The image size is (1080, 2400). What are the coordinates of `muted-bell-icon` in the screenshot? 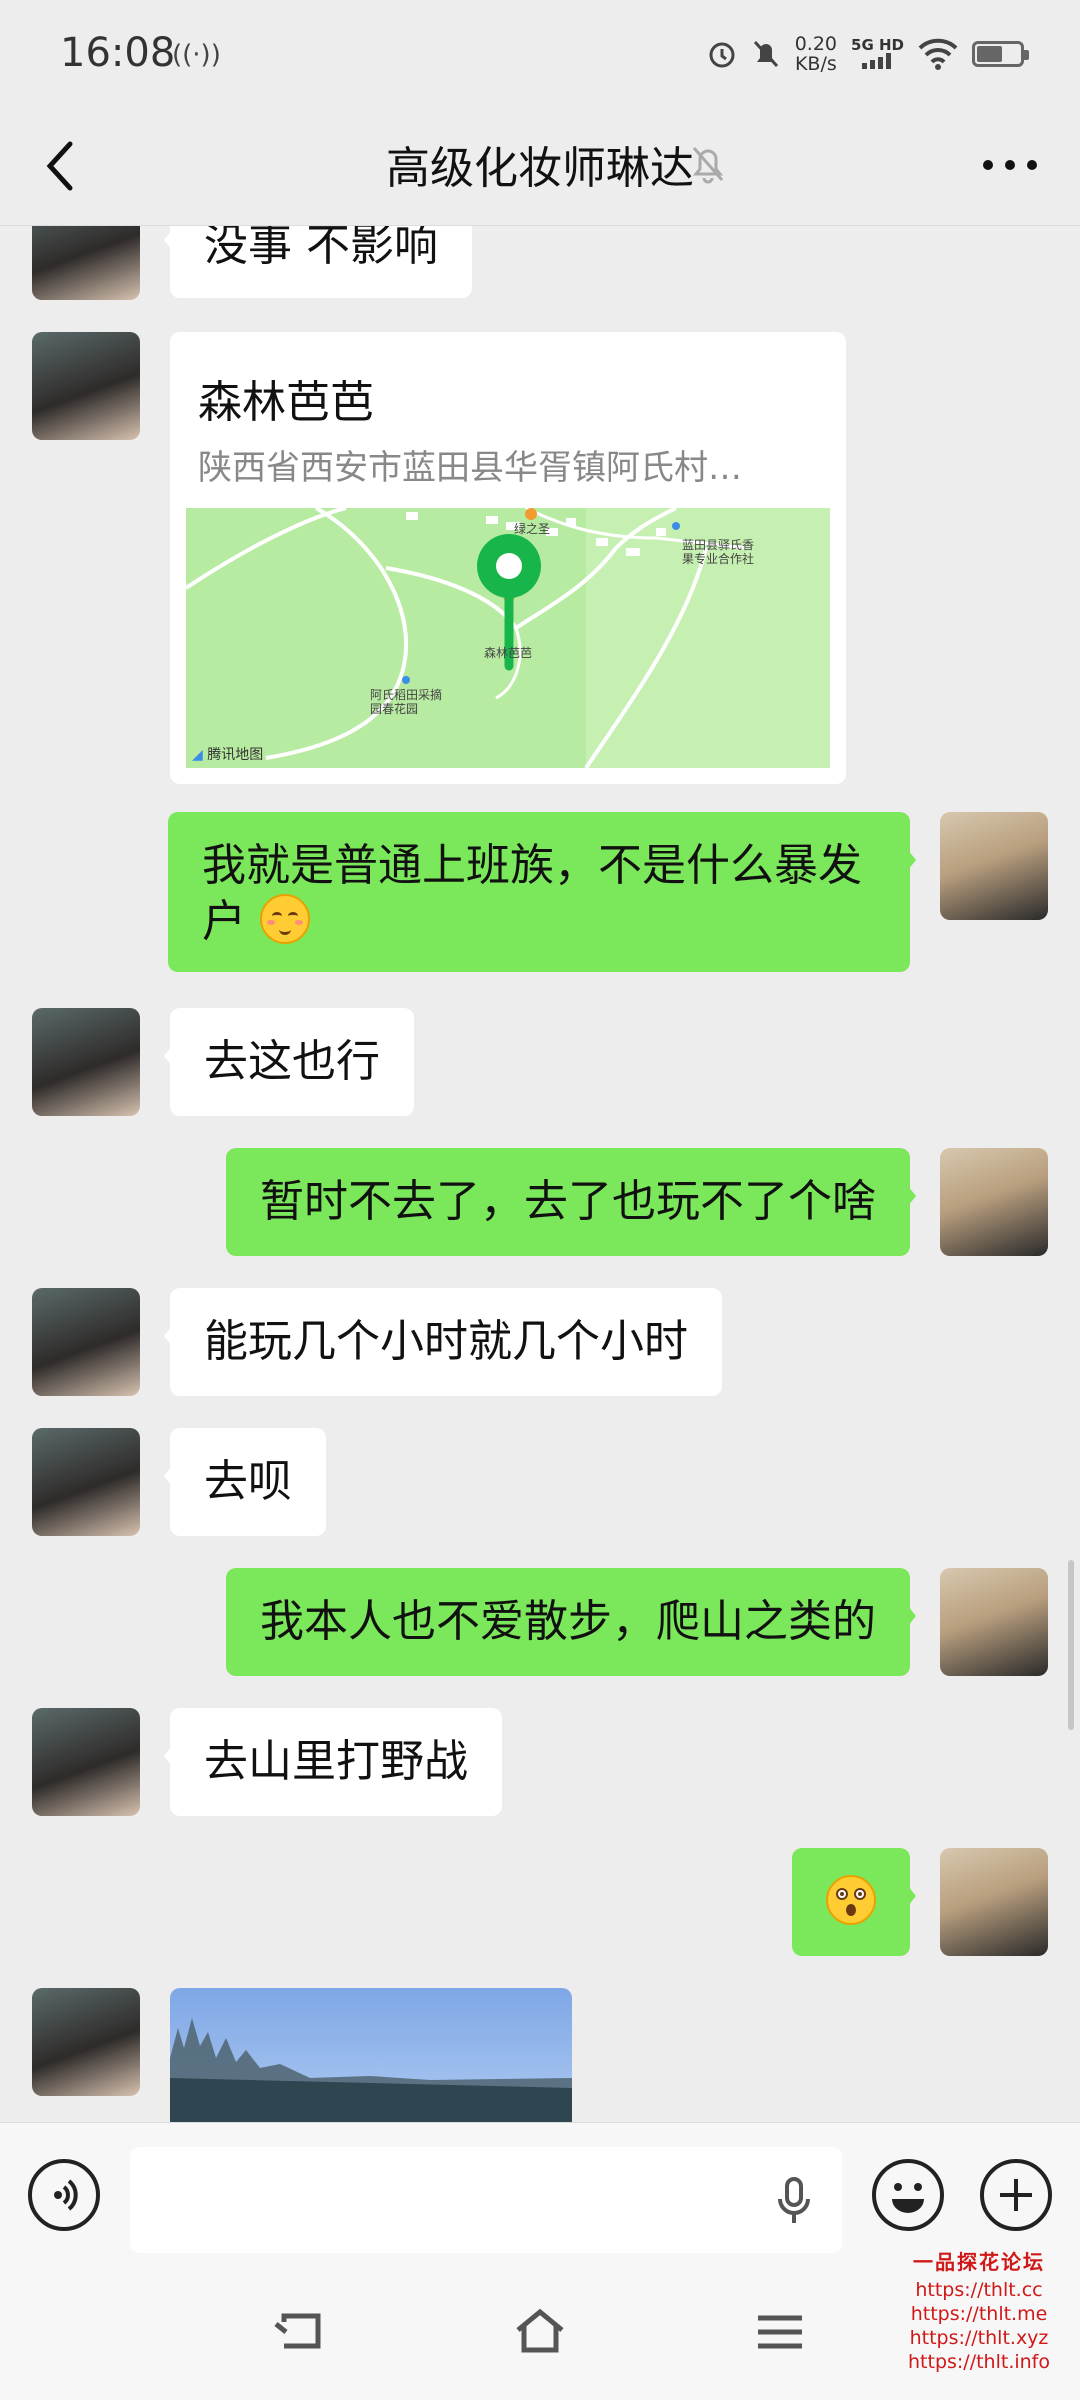 It's located at (708, 165).